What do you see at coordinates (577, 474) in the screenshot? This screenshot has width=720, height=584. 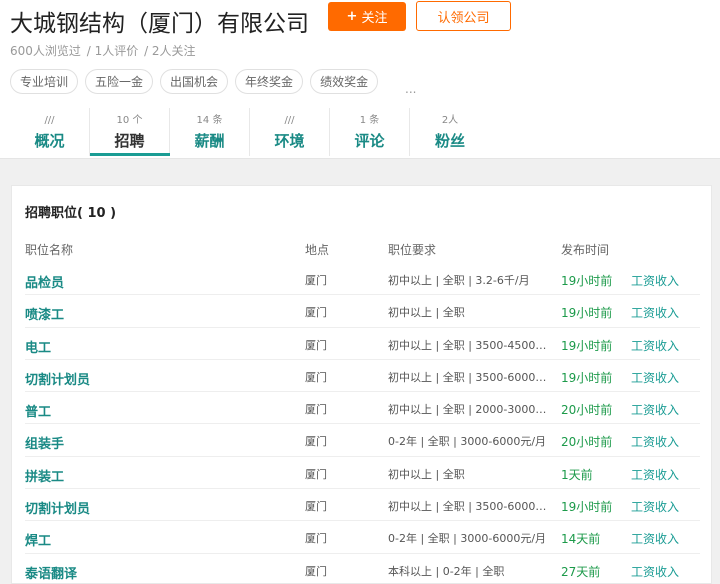 I see `job-post-time: 1天前` at bounding box center [577, 474].